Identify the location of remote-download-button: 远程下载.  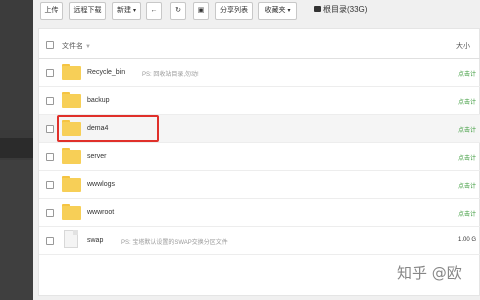
(87, 11).